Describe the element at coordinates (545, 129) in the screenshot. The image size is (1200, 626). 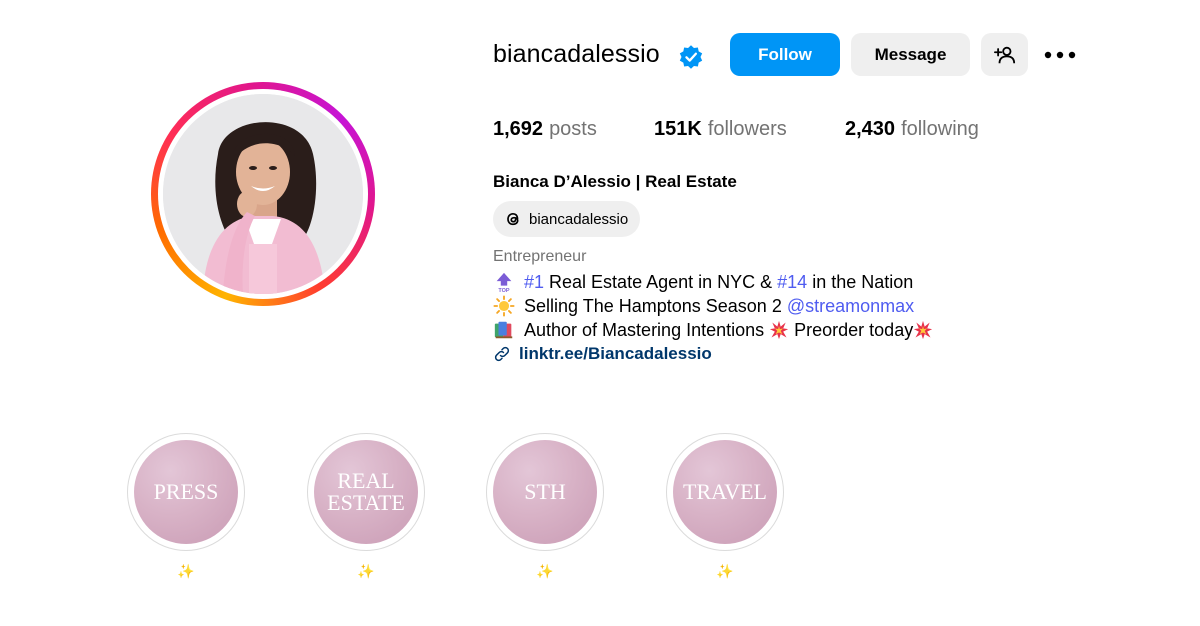
I see `posts-count-stat: 1,692 posts` at that location.